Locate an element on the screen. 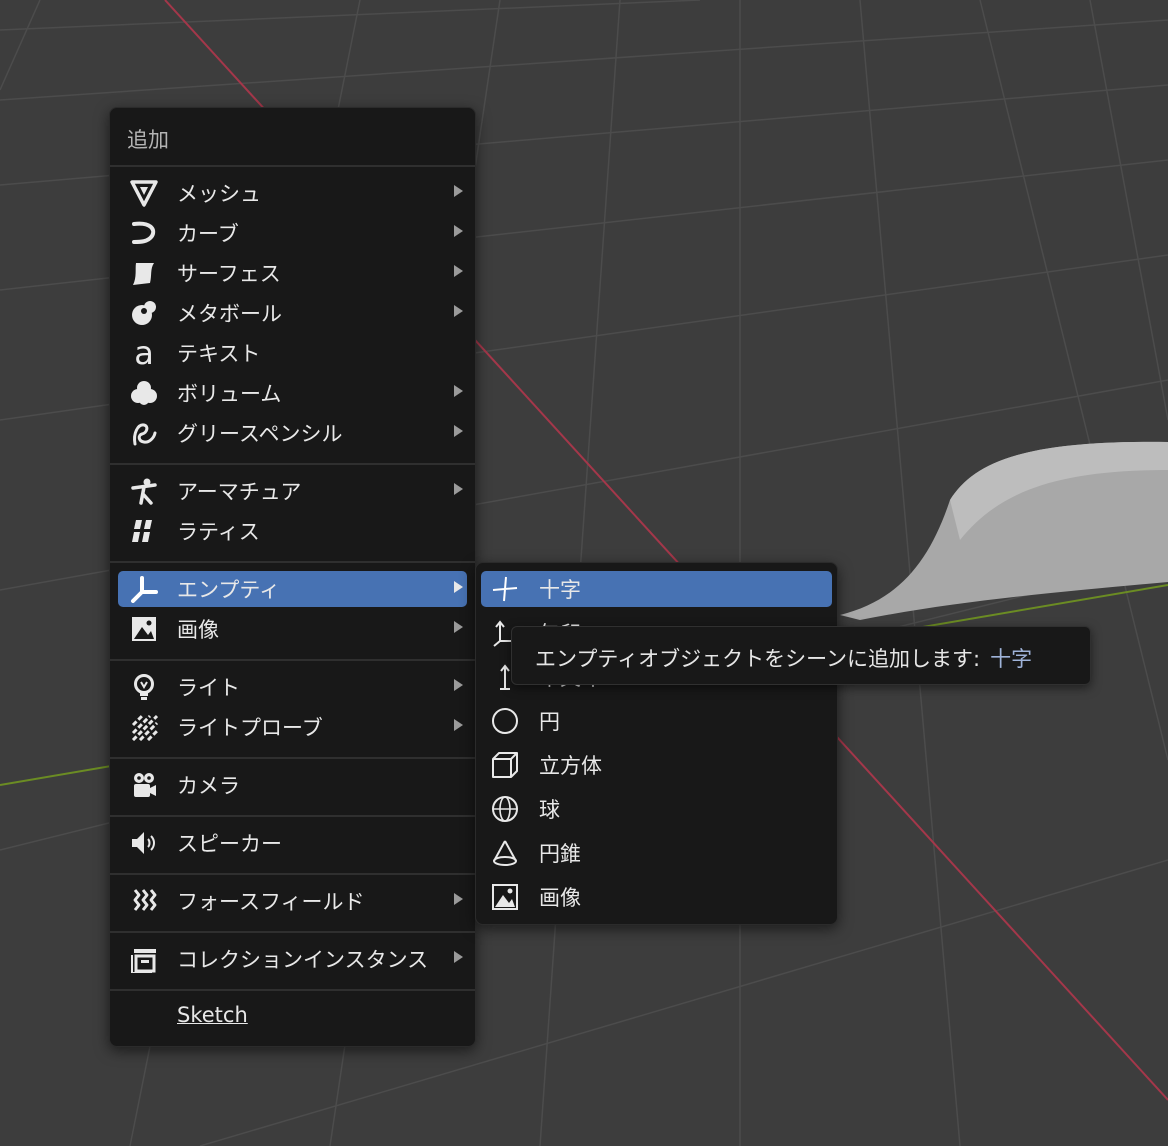 The height and width of the screenshot is (1146, 1168). plain-axes-icon is located at coordinates (505, 589).